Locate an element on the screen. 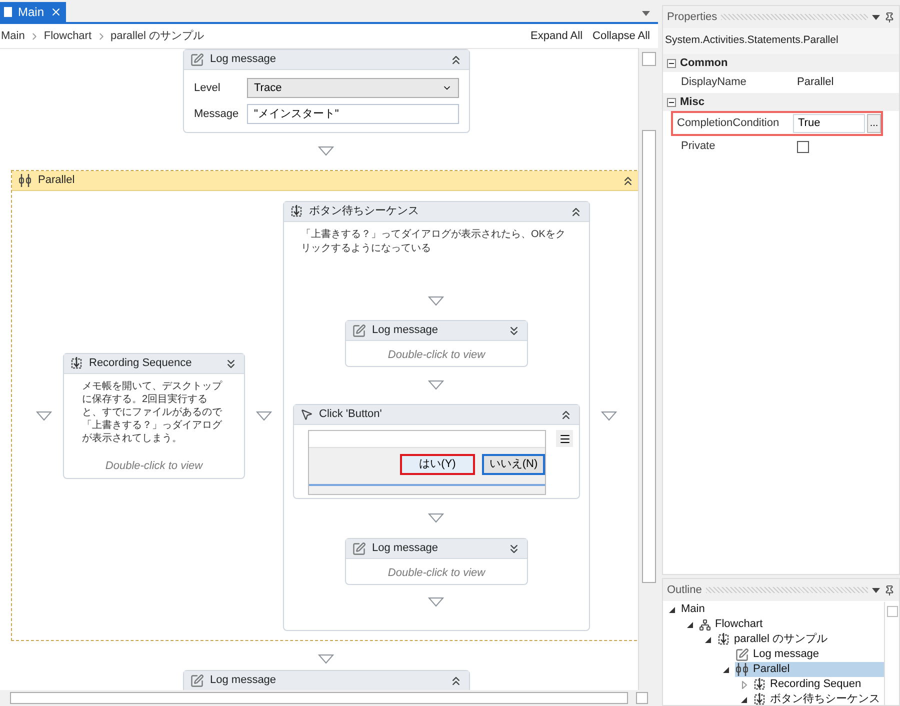 Image resolution: width=900 pixels, height=706 pixels. field-label: Message is located at coordinates (217, 114).